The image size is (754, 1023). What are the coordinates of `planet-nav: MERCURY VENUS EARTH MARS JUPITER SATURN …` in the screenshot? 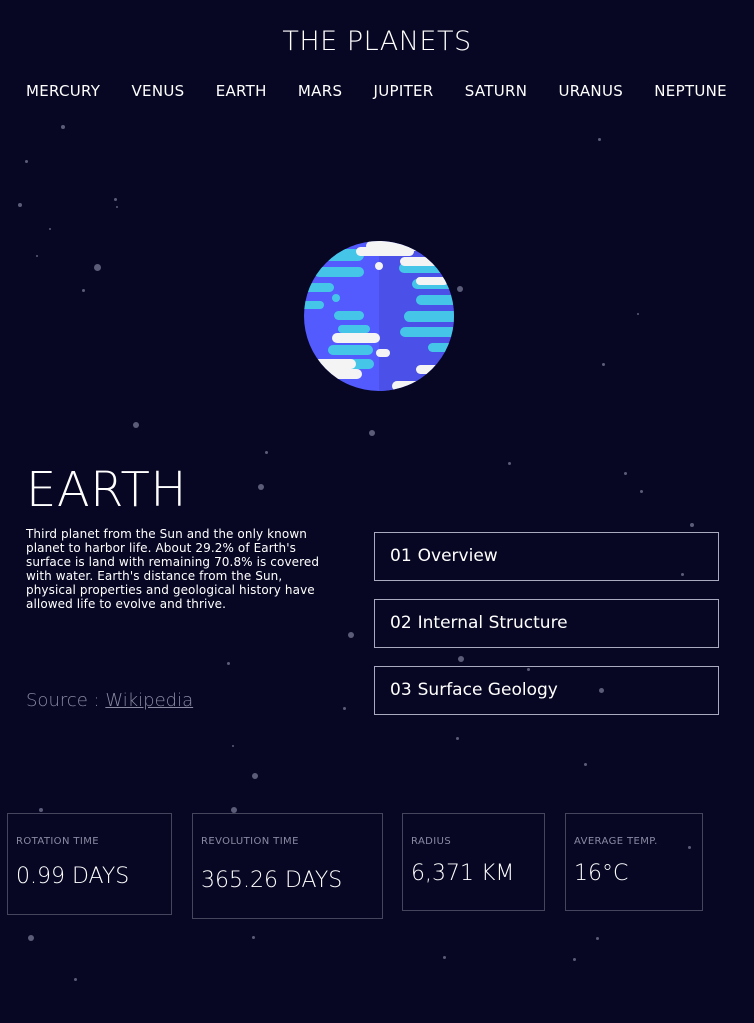 It's located at (376, 91).